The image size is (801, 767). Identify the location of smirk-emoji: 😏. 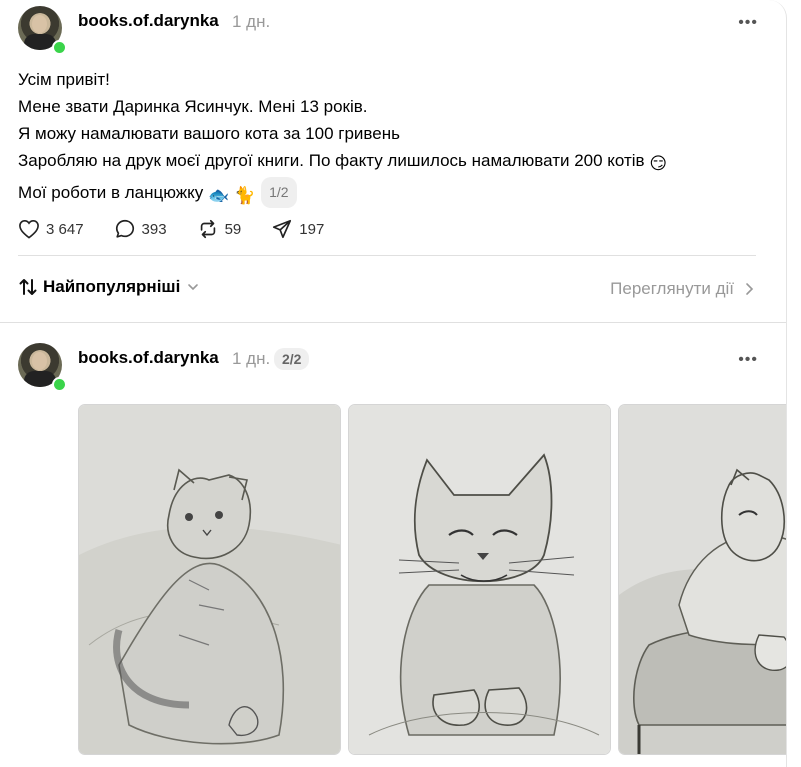
(658, 163).